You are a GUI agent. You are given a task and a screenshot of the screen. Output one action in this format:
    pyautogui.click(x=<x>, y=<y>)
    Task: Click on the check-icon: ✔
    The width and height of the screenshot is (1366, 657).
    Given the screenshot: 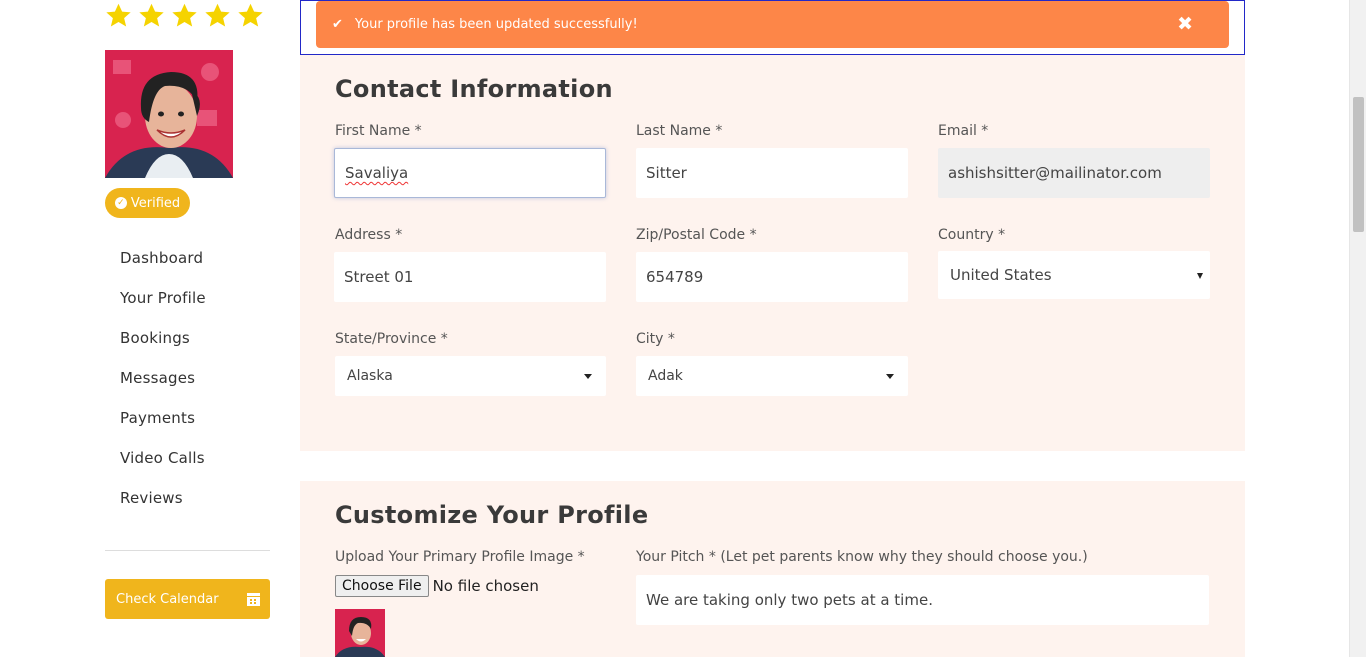 What is the action you would take?
    pyautogui.click(x=337, y=24)
    